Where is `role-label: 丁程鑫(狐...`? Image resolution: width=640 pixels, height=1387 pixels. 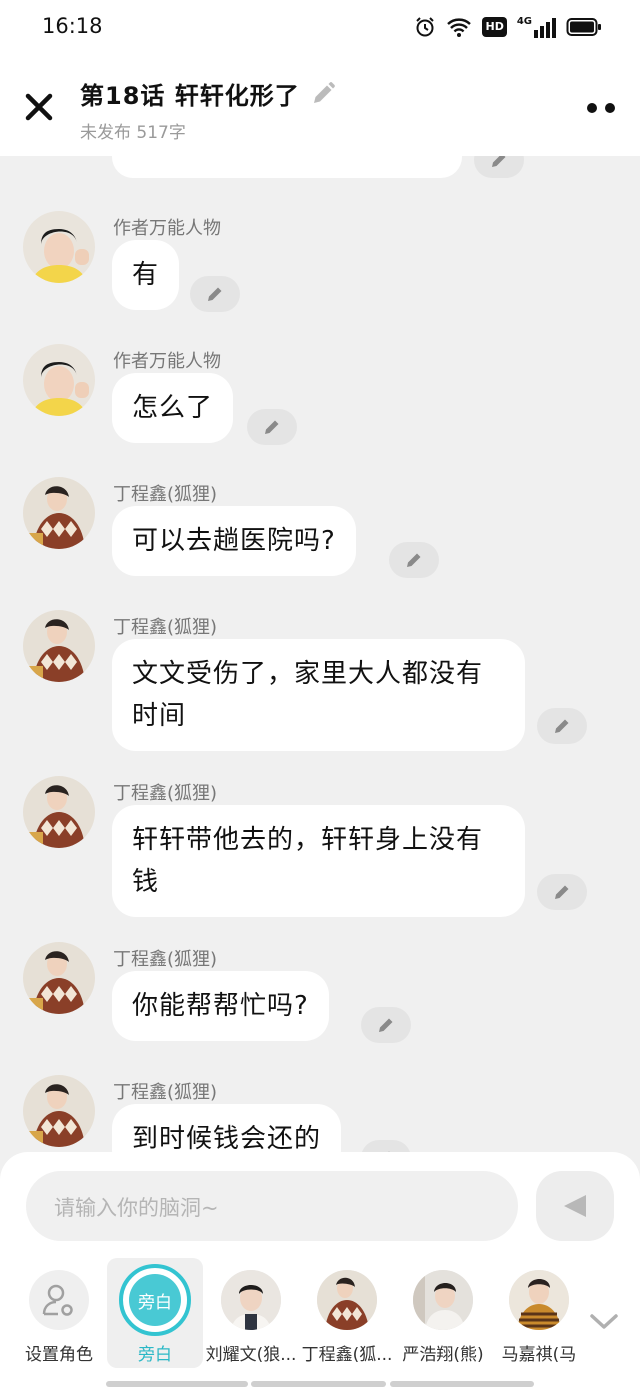
role-label: 丁程鑫(狐... is located at coordinates (347, 1355).